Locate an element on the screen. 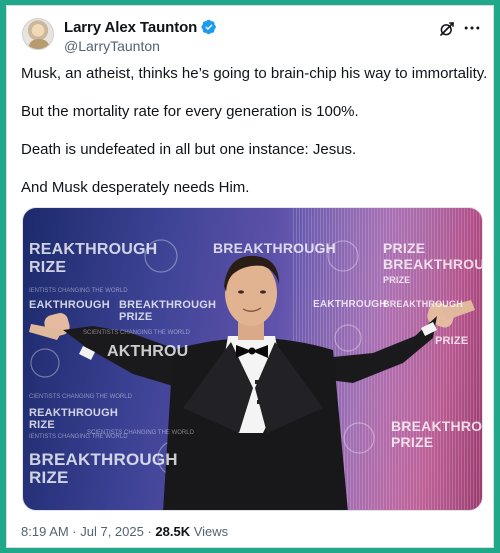 This screenshot has width=500, height=553. backdrop-text: AKTHROU is located at coordinates (148, 351).